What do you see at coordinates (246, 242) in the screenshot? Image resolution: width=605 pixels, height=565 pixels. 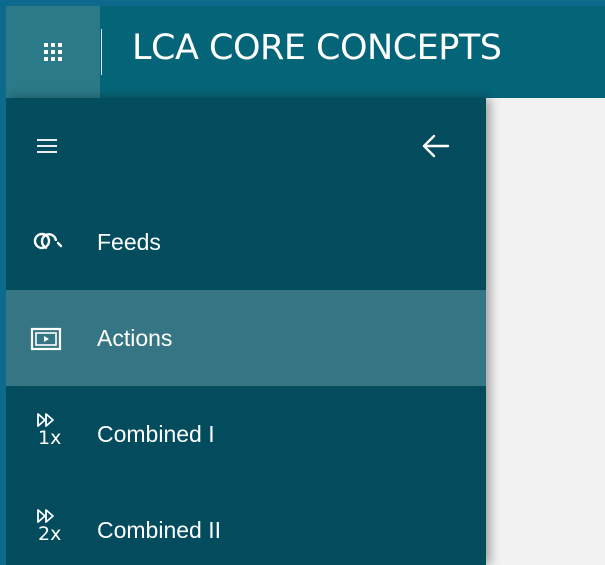 I see `sidebar-item-feeds: Feeds` at bounding box center [246, 242].